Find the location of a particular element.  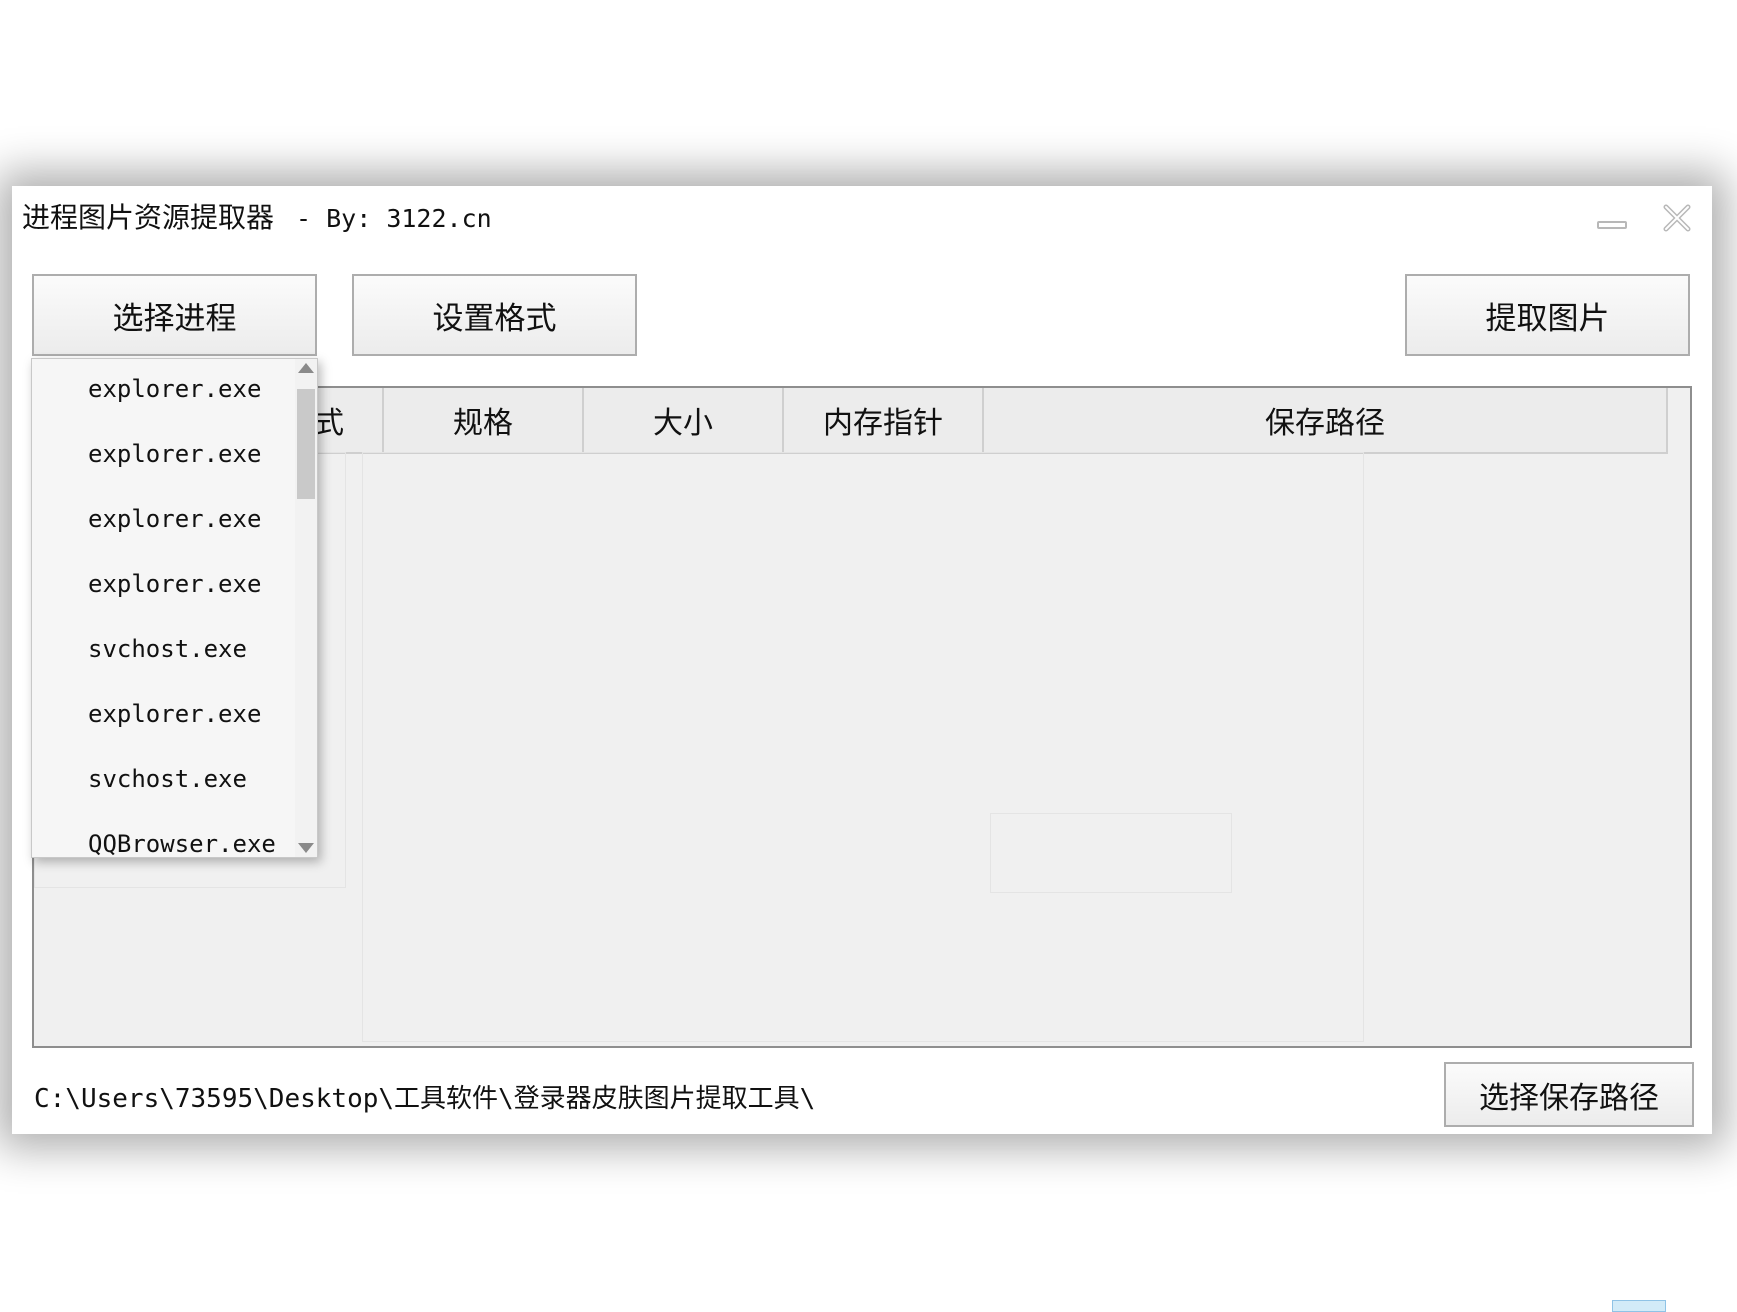

title-bar: 进程图片资源提取器 - By: 3122.cn is located at coordinates (862, 216).